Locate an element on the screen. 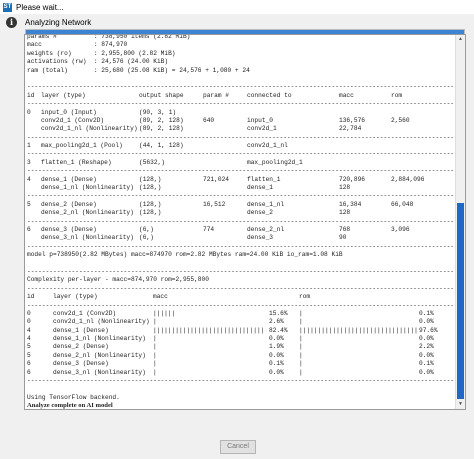 This screenshot has width=474, height=459. layer-row: 0 input_0 (Input) (90, 3, 1) is located at coordinates (240, 113).